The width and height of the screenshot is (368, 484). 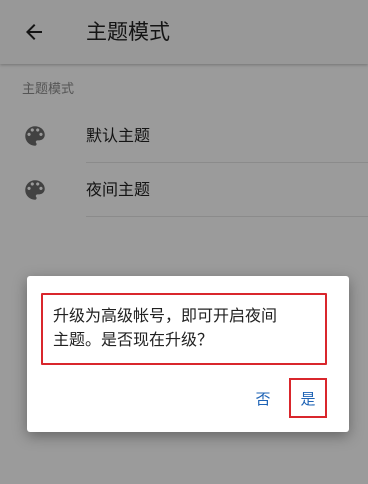 I want to click on dialog-message-line1: 升级为高级帐号，即可开启夜间, so click(x=165, y=315).